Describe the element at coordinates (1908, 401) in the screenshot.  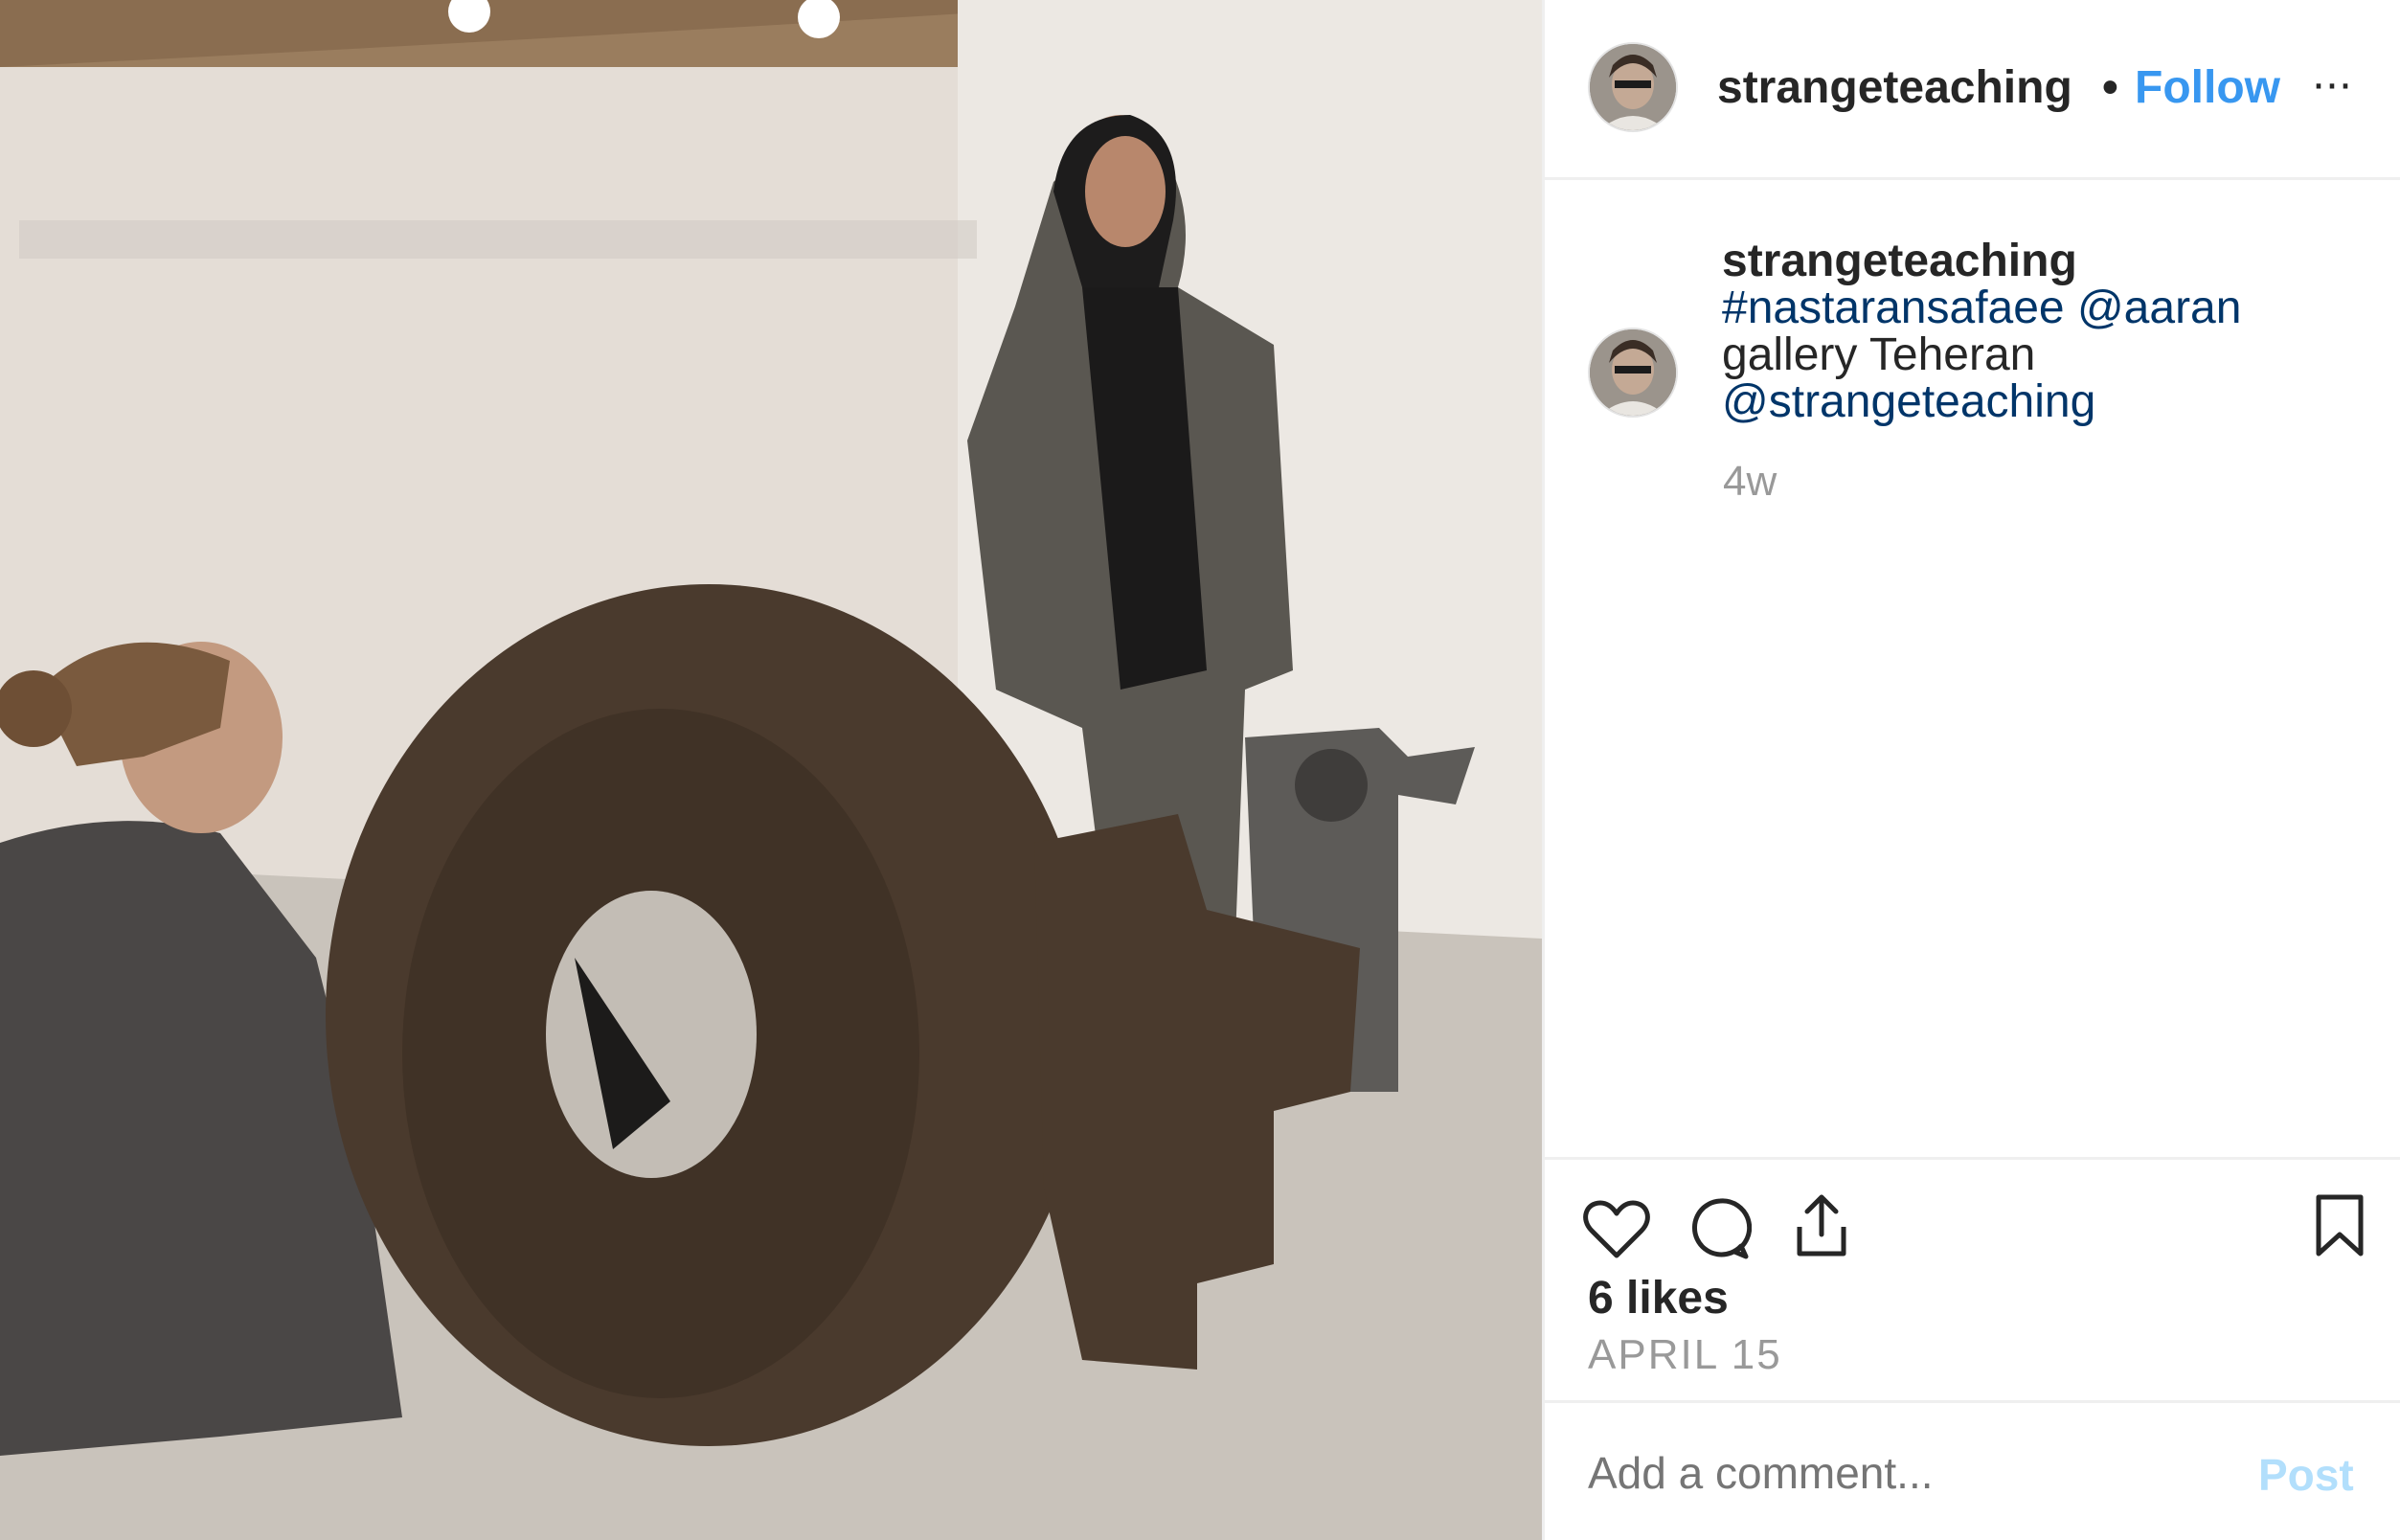
I see `mention-link: @strangeteaching` at that location.